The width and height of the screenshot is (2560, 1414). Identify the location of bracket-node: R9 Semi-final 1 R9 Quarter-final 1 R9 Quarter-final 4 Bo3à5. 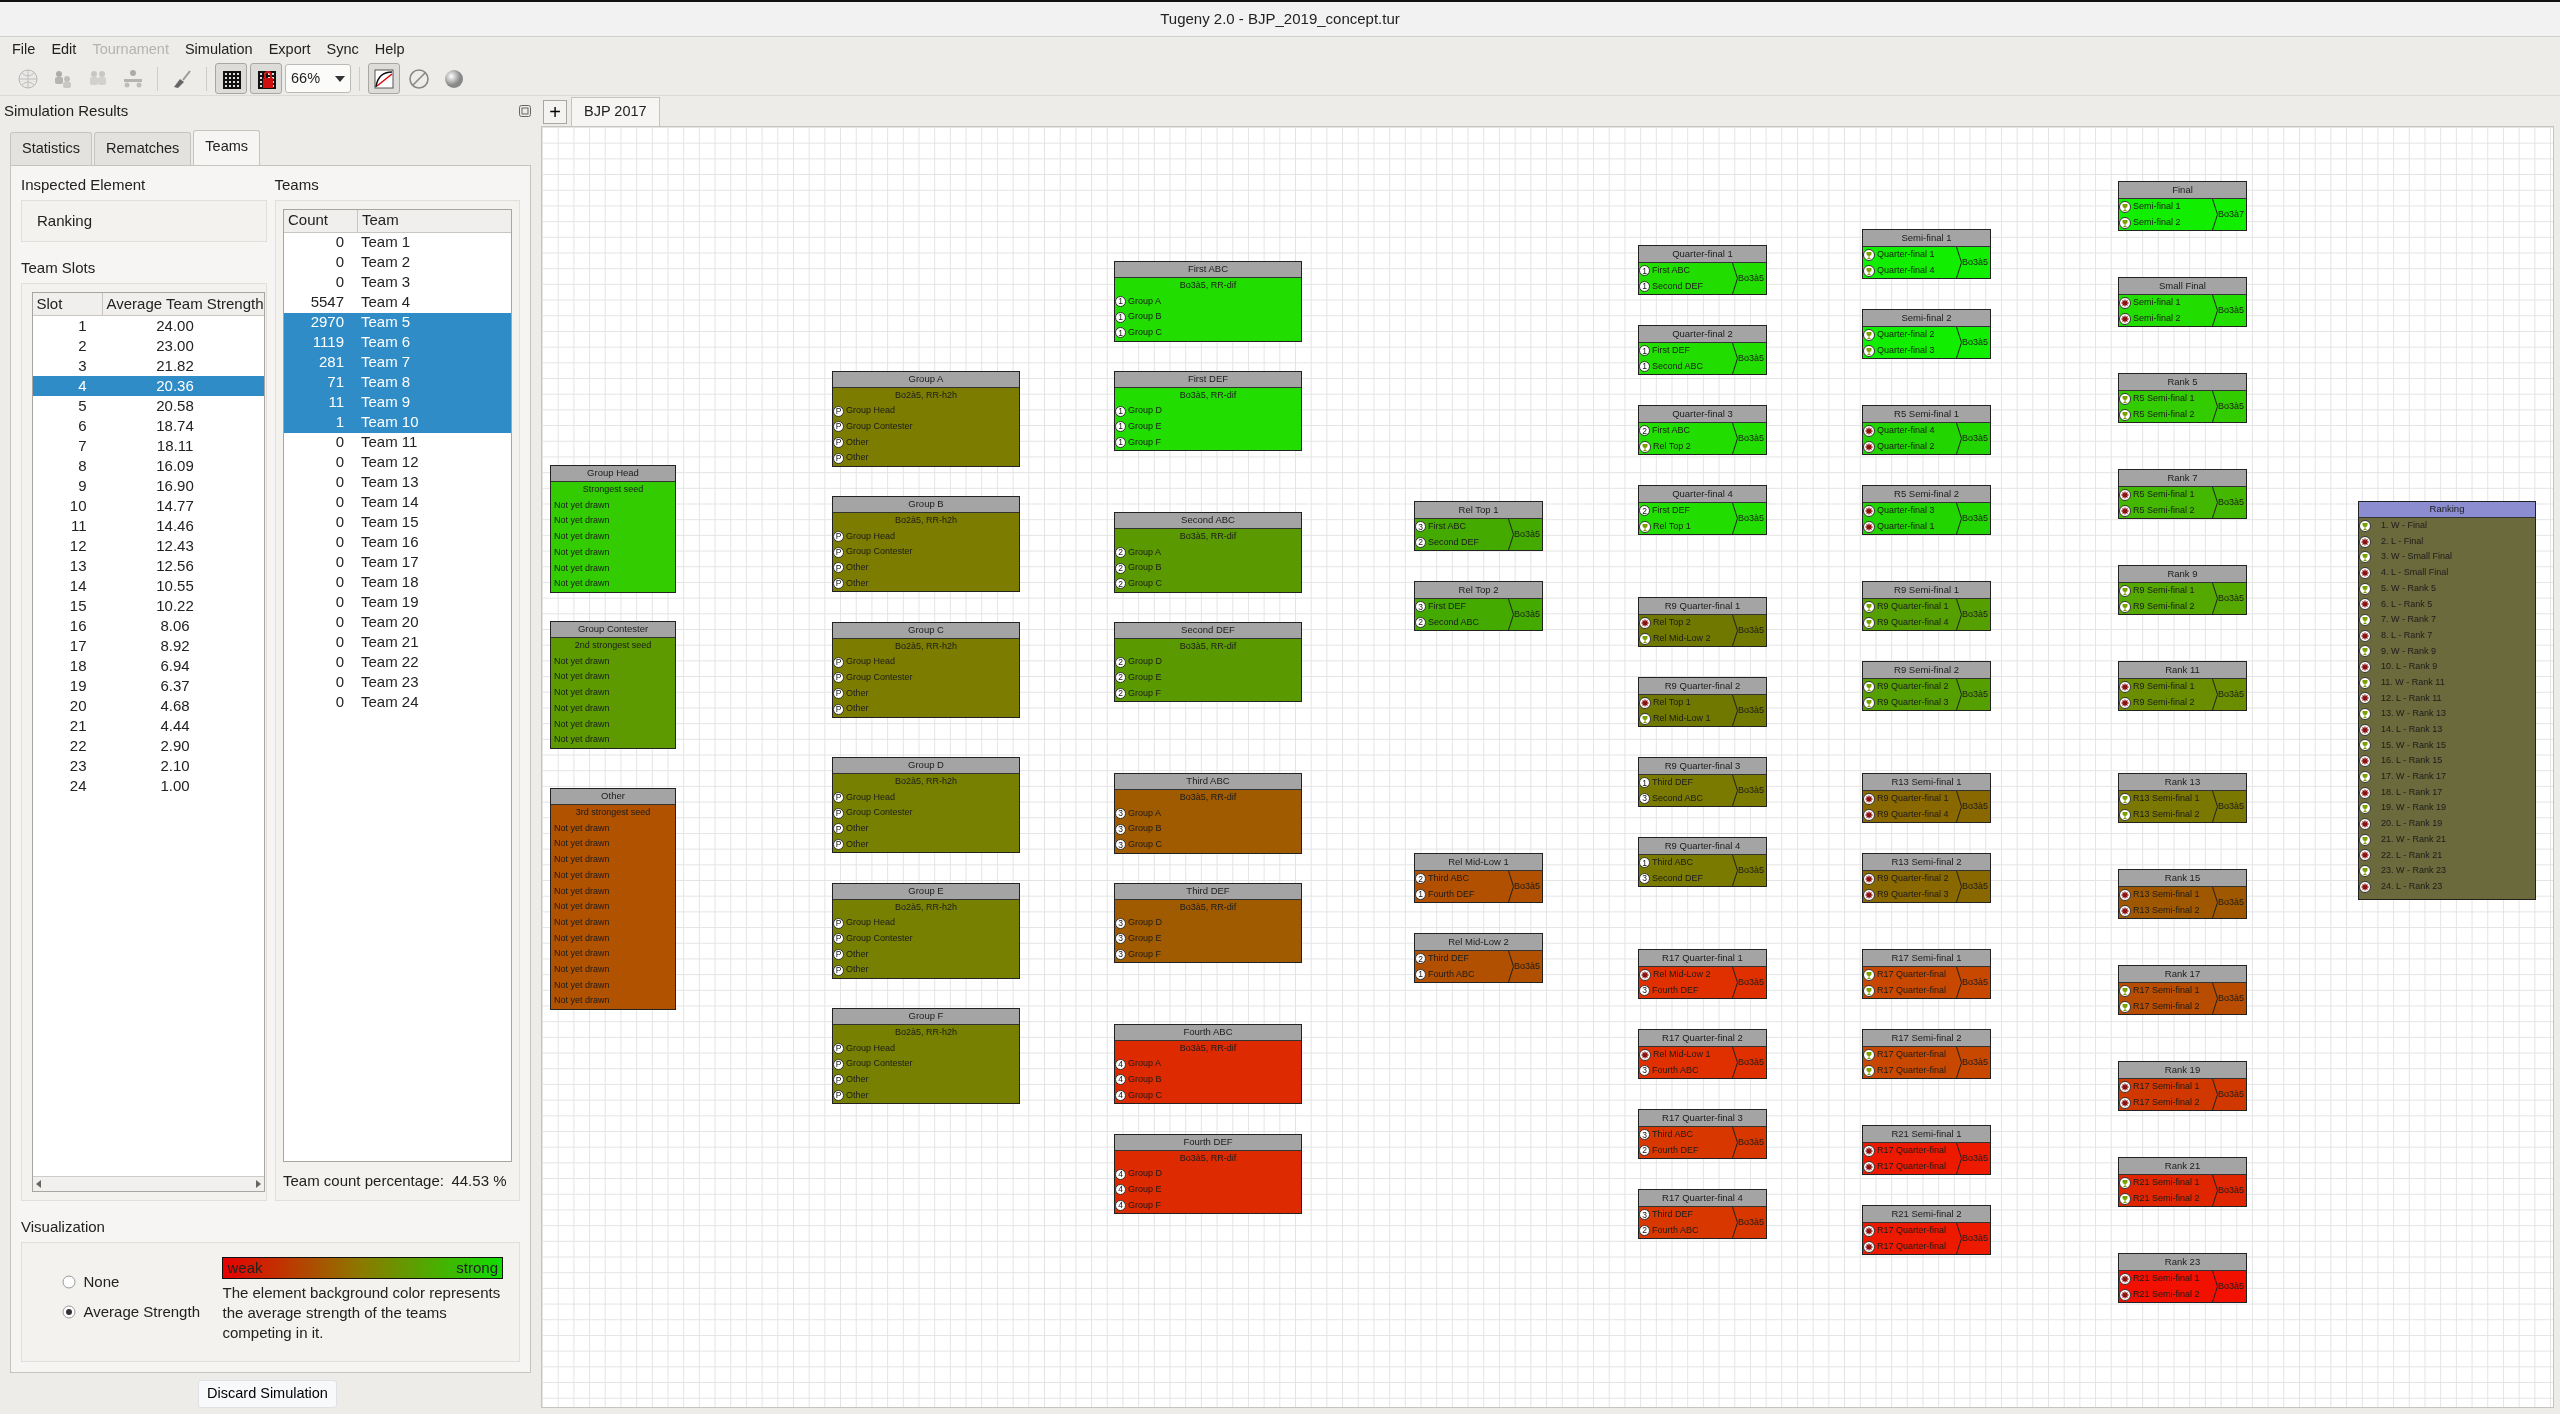
(1926, 606).